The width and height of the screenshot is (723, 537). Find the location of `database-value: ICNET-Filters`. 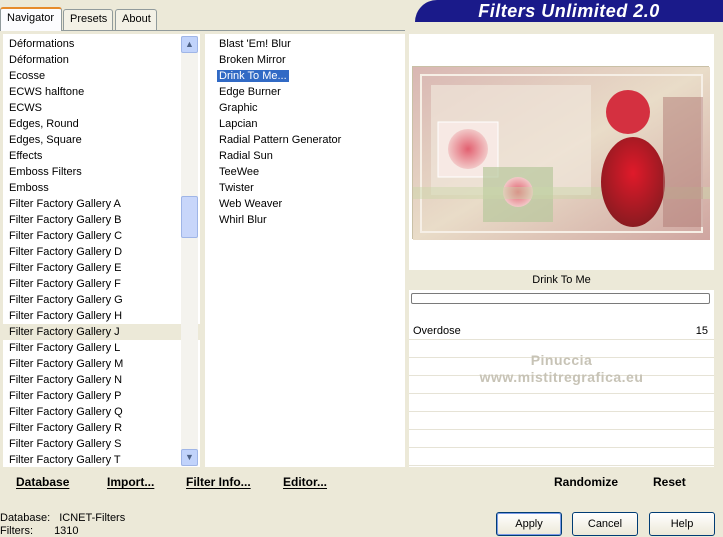

database-value: ICNET-Filters is located at coordinates (92, 518).